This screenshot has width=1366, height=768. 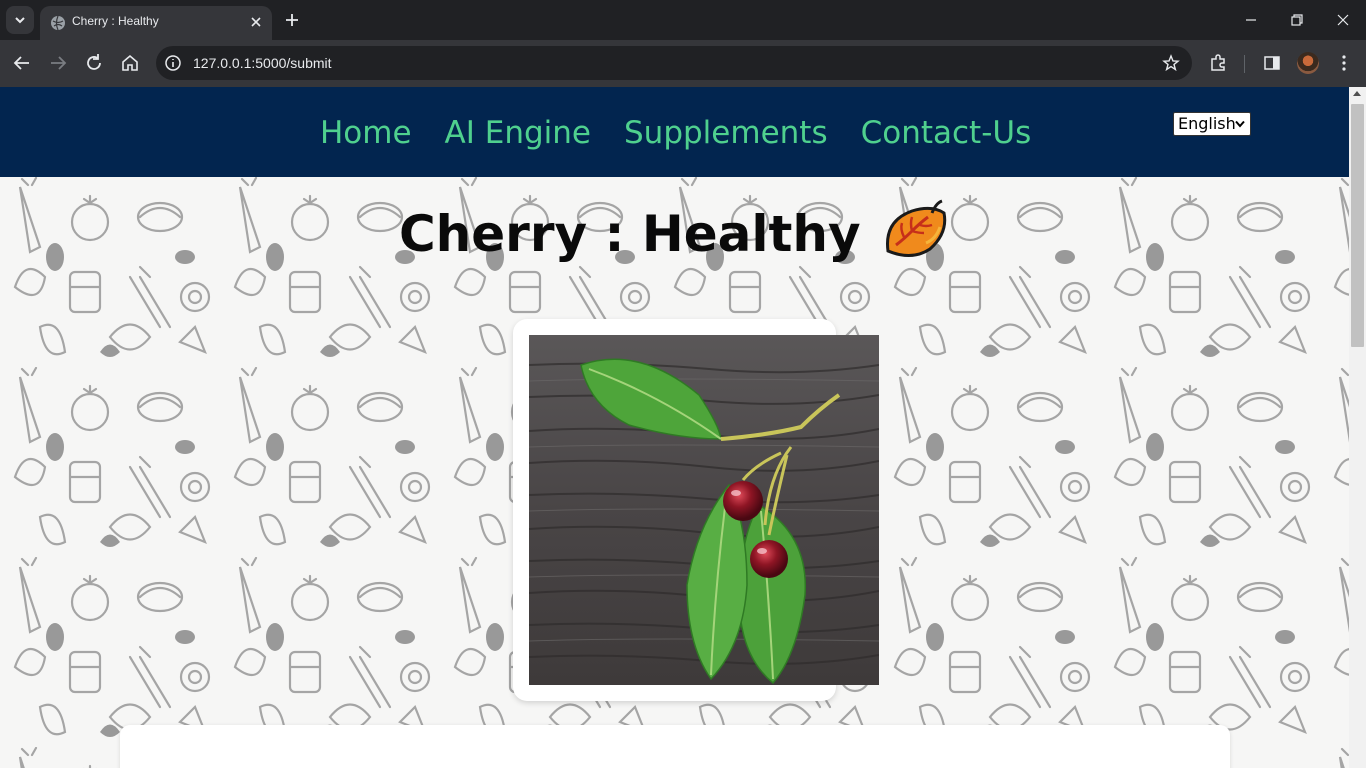 What do you see at coordinates (58, 63) in the screenshot?
I see `forward-icon` at bounding box center [58, 63].